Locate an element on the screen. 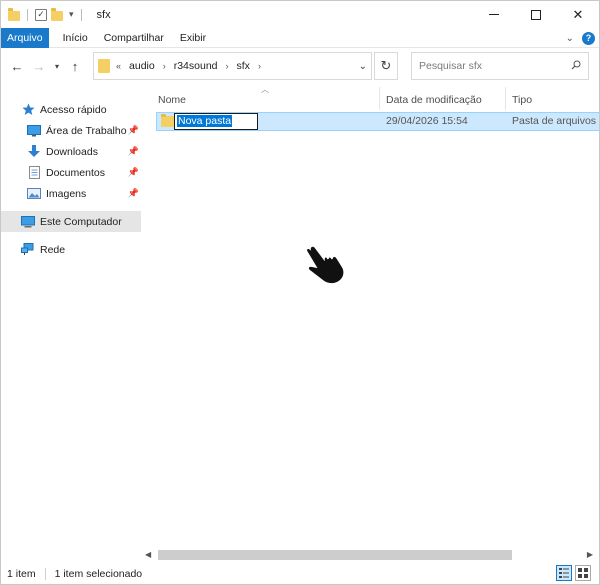 This screenshot has height=585, width=600. address-bar: « audio › r34sound › sfx › ⌄ is located at coordinates (232, 66).